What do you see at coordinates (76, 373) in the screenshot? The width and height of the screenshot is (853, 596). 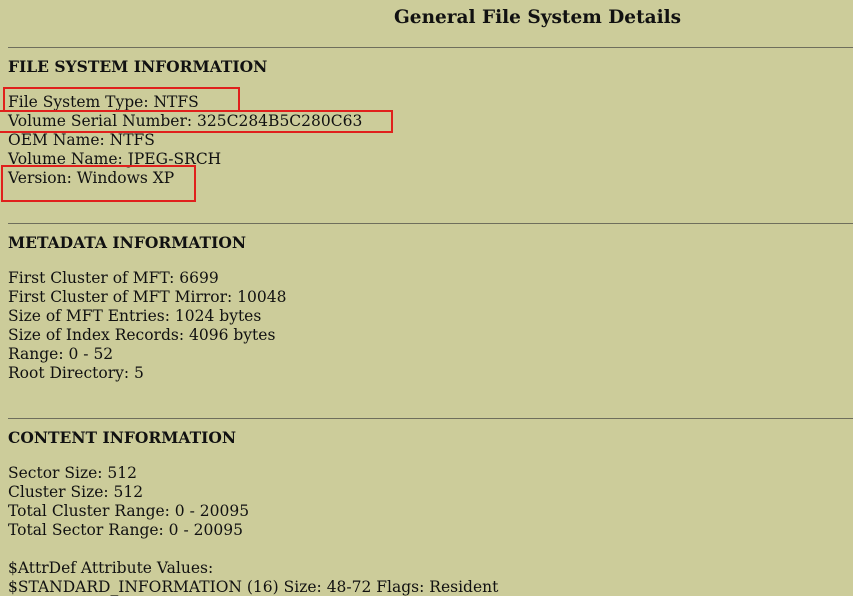 I see `root-directory: Root Directory: 5` at bounding box center [76, 373].